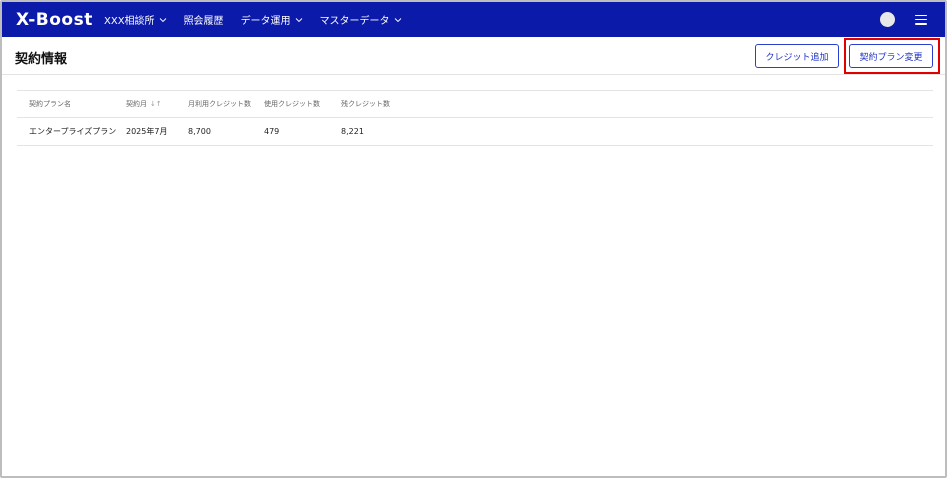 Image resolution: width=947 pixels, height=478 pixels. Describe the element at coordinates (265, 21) in the screenshot. I see `nav-item-label: データ運用` at that location.